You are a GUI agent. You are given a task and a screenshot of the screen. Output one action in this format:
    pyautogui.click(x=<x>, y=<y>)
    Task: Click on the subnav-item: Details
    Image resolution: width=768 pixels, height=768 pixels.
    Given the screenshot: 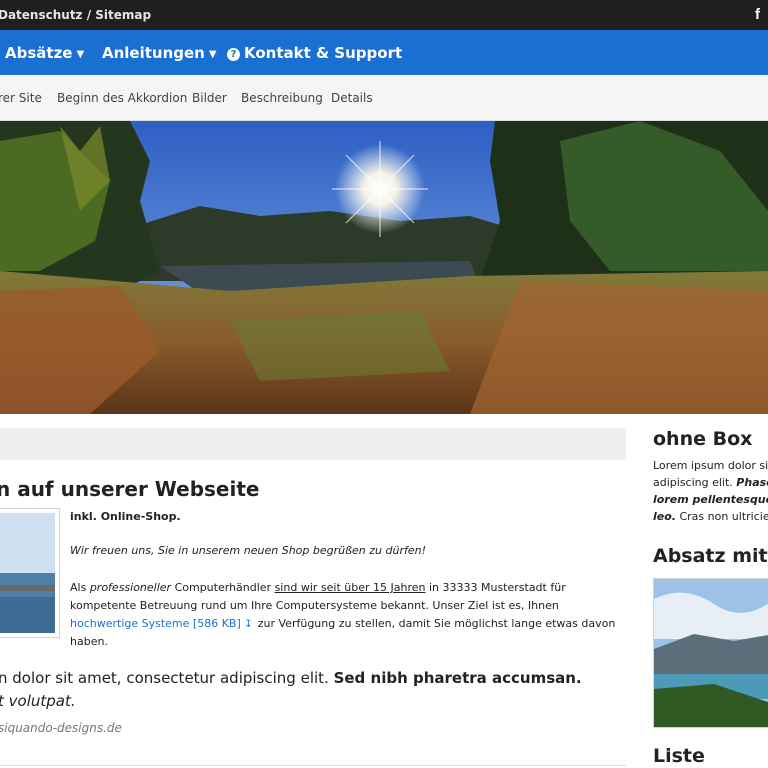 What is the action you would take?
    pyautogui.click(x=352, y=98)
    